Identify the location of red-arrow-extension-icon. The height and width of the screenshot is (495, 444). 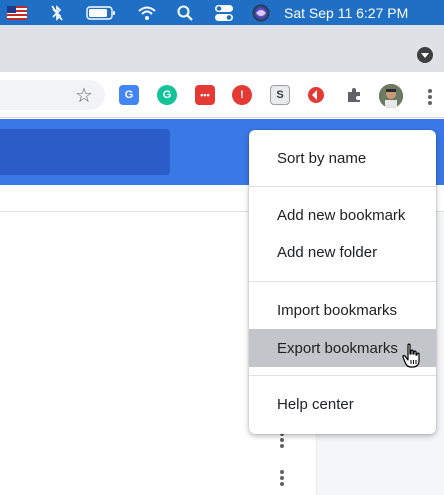
(316, 95).